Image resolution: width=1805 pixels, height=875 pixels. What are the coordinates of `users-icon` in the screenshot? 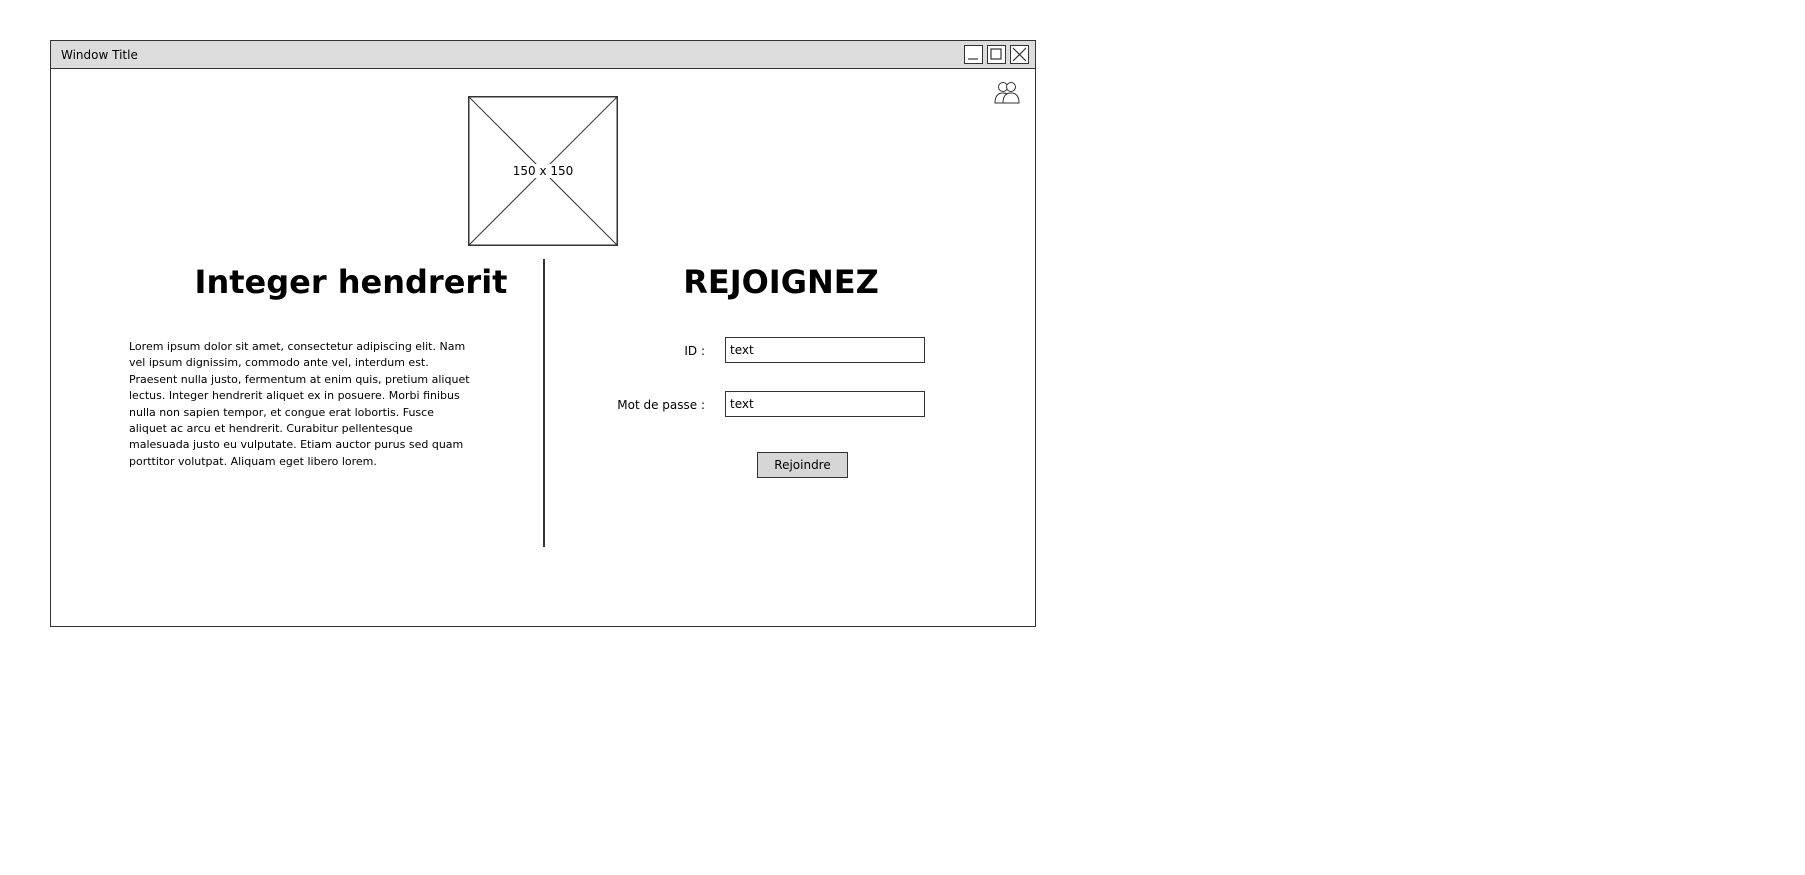 It's located at (1007, 93).